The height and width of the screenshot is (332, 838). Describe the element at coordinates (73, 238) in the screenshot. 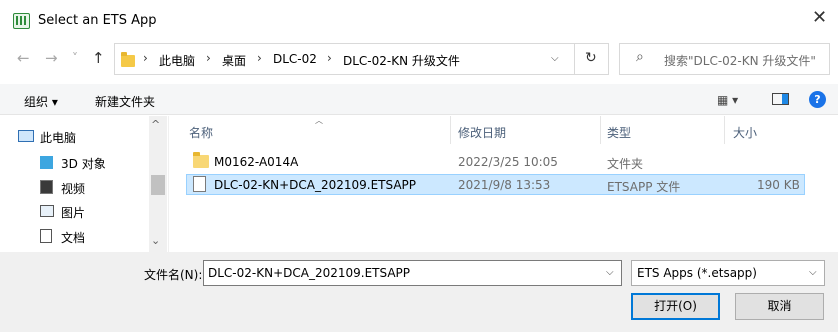

I see `sidebar-item-documents: 文档` at that location.